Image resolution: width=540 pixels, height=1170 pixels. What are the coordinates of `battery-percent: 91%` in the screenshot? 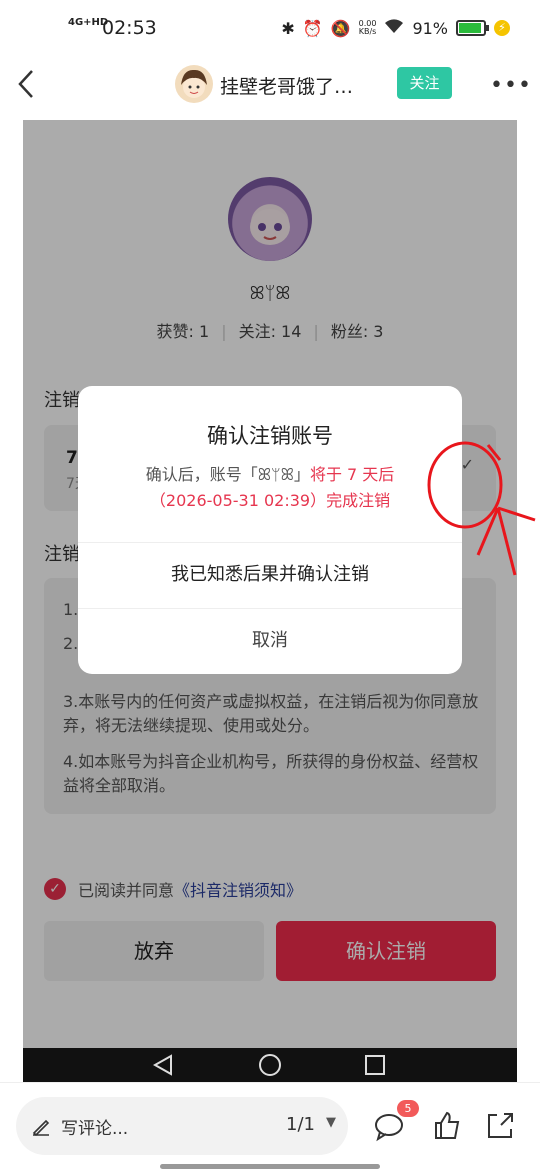 It's located at (430, 28).